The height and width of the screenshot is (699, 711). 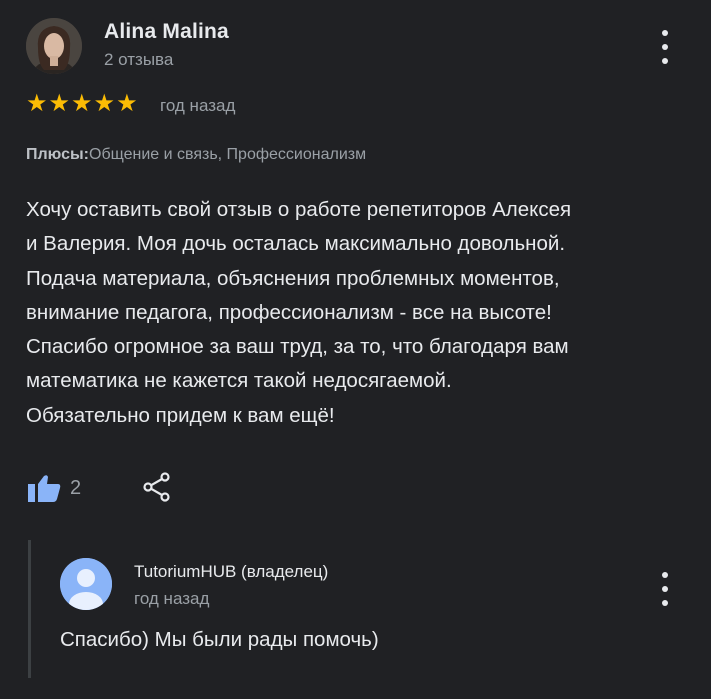 What do you see at coordinates (198, 105) in the screenshot?
I see `review-date: год назад` at bounding box center [198, 105].